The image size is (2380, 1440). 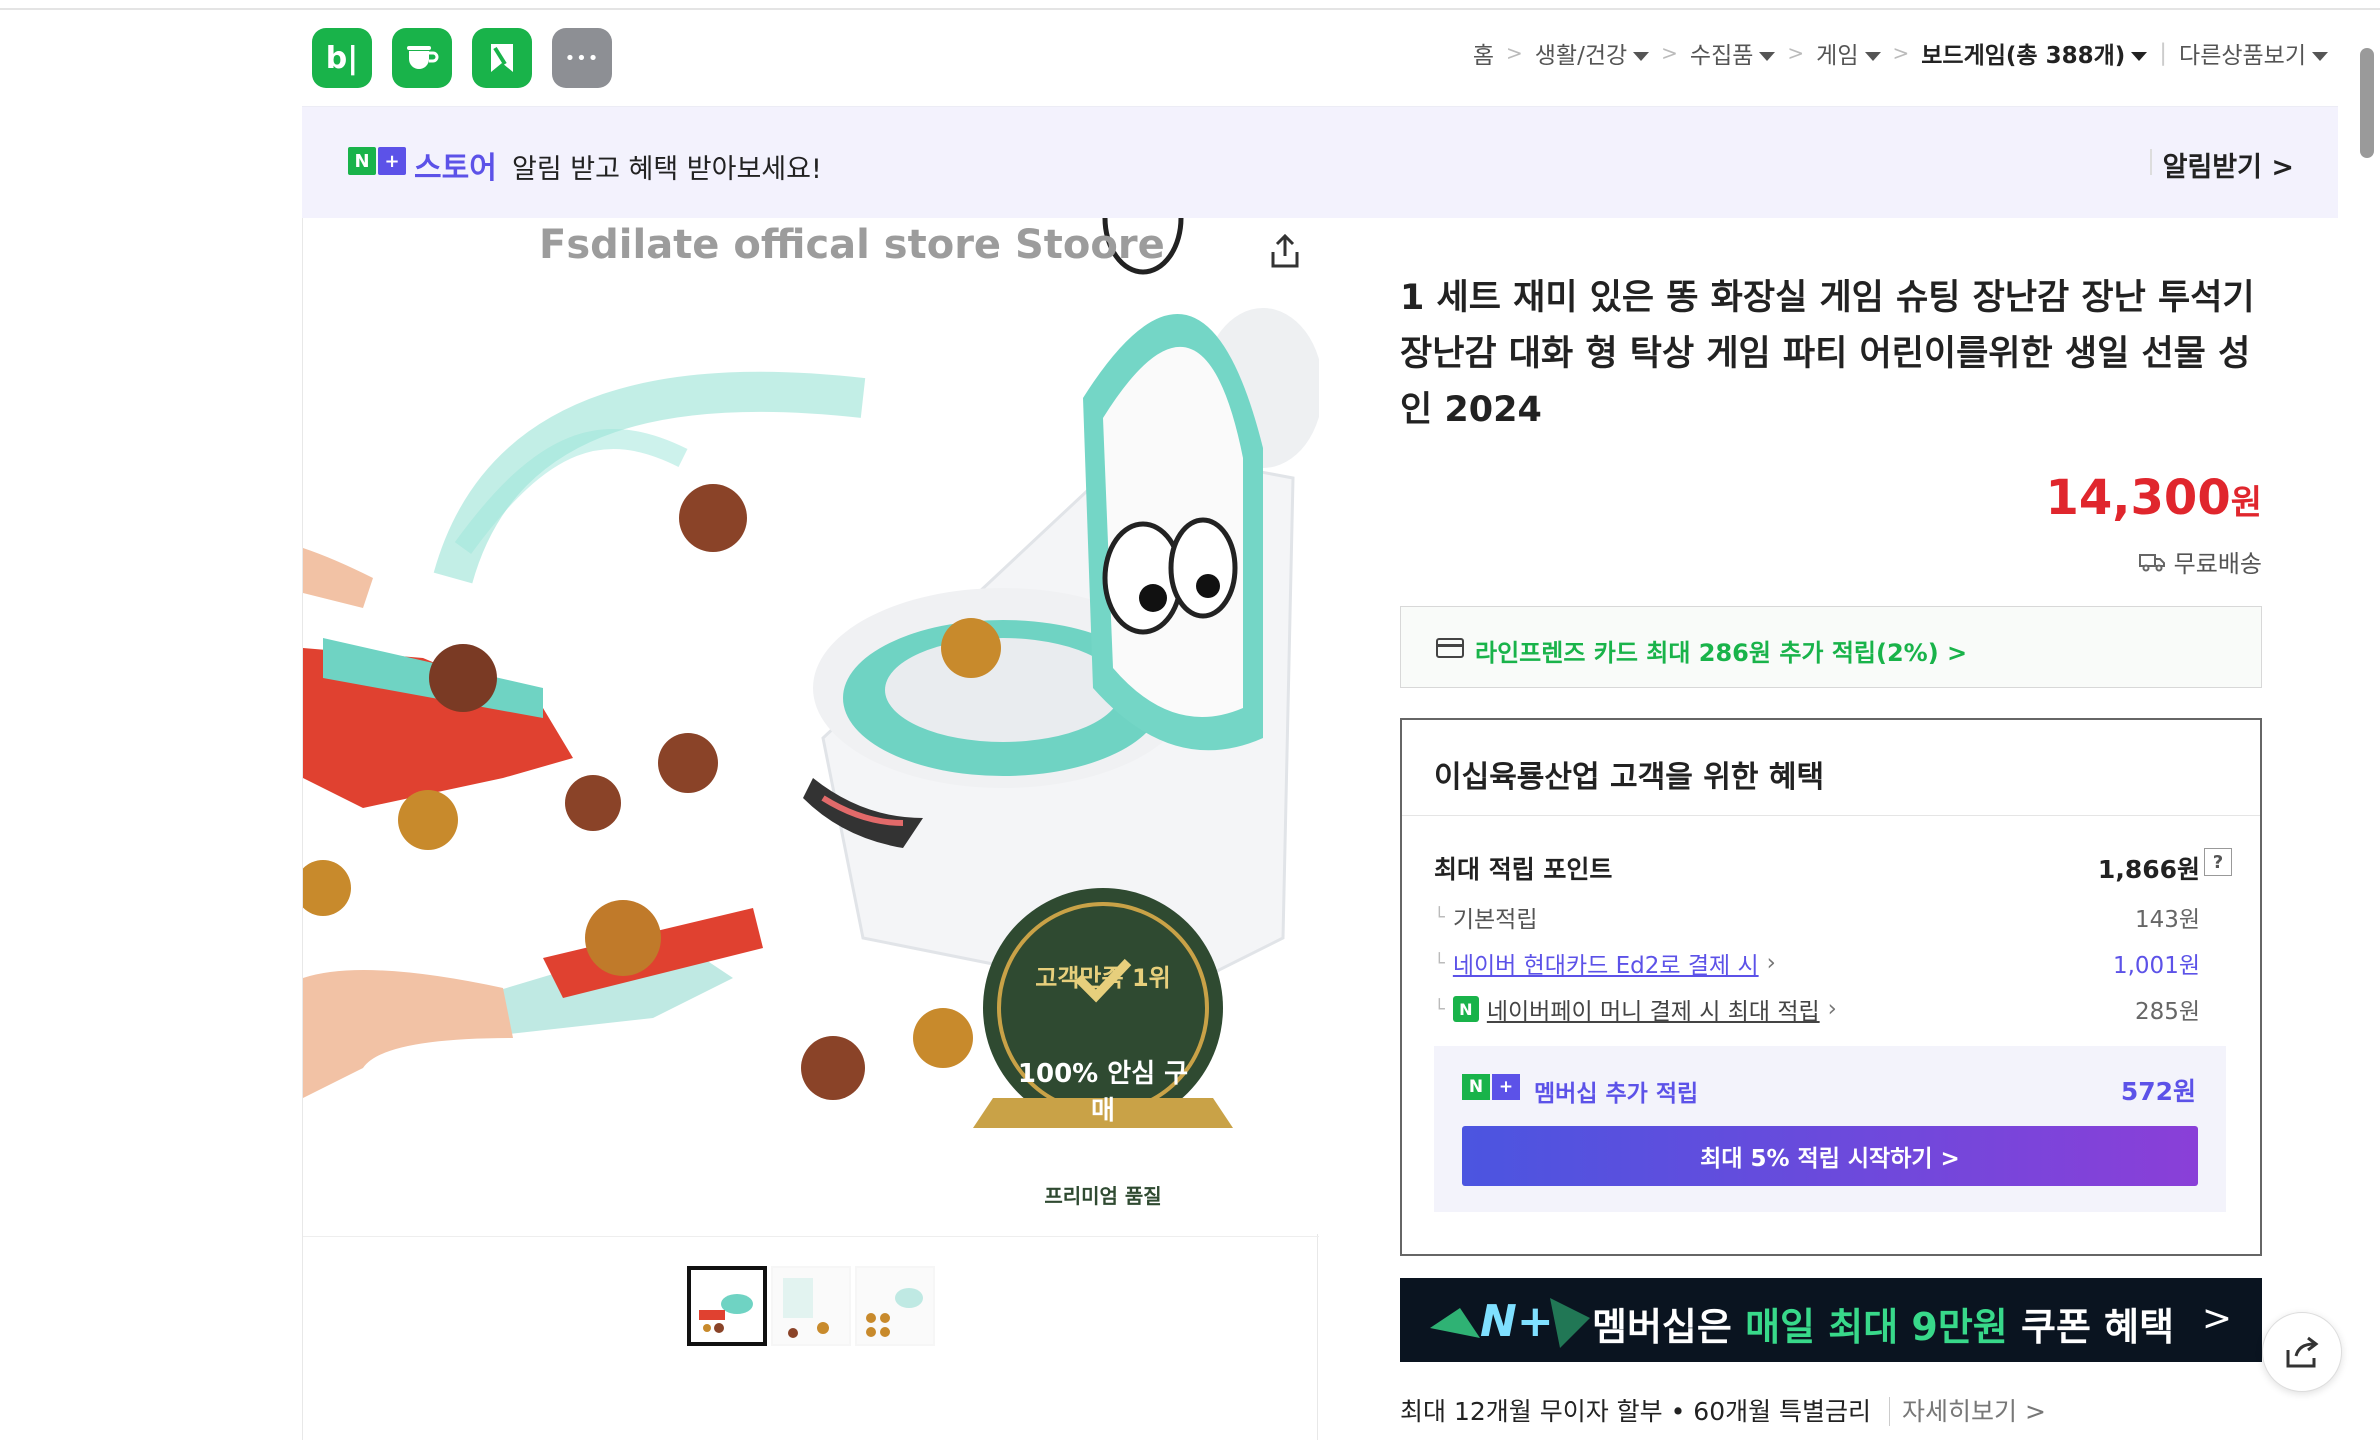 What do you see at coordinates (2148, 869) in the screenshot?
I see `max-points-value: 1,866원` at bounding box center [2148, 869].